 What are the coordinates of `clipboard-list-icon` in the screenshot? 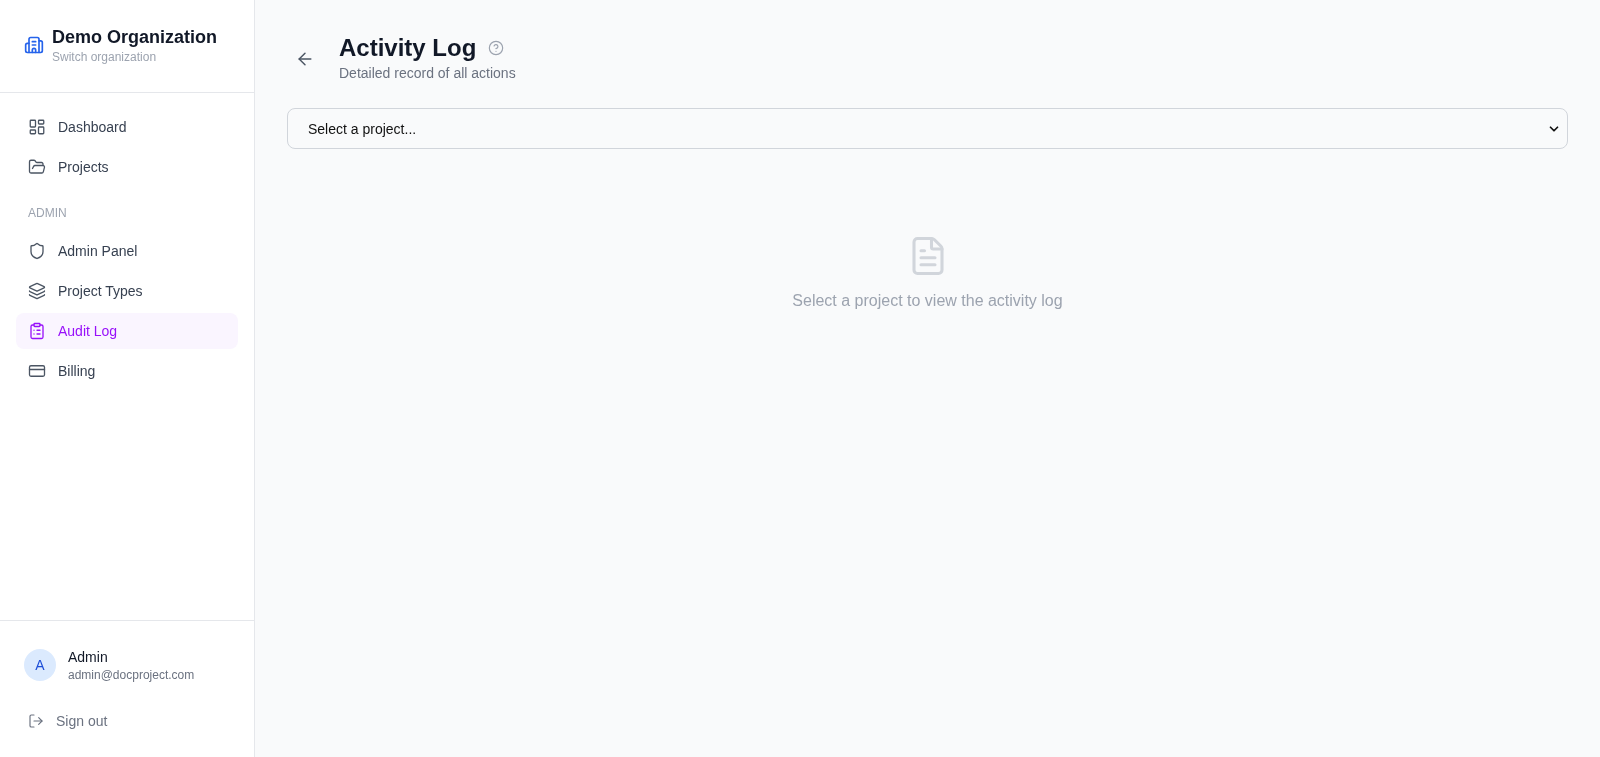 It's located at (37, 331).